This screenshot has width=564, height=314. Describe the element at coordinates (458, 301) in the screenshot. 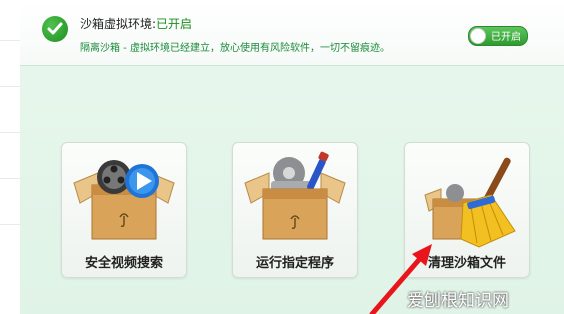

I see `watermark-text: 爱刨根知识网` at that location.